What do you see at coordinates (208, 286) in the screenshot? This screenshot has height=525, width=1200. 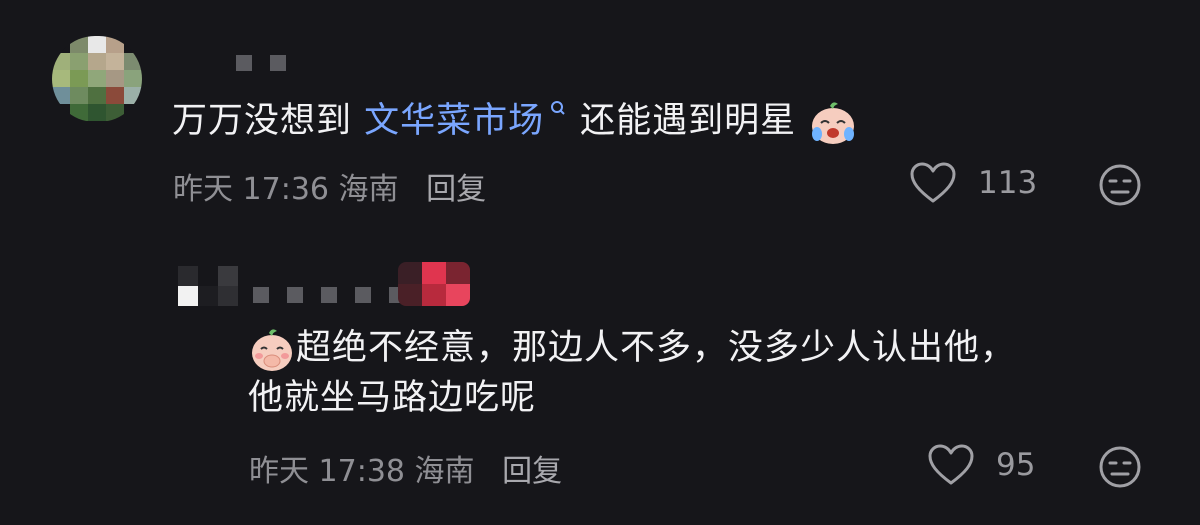 I see `reply-avatar` at bounding box center [208, 286].